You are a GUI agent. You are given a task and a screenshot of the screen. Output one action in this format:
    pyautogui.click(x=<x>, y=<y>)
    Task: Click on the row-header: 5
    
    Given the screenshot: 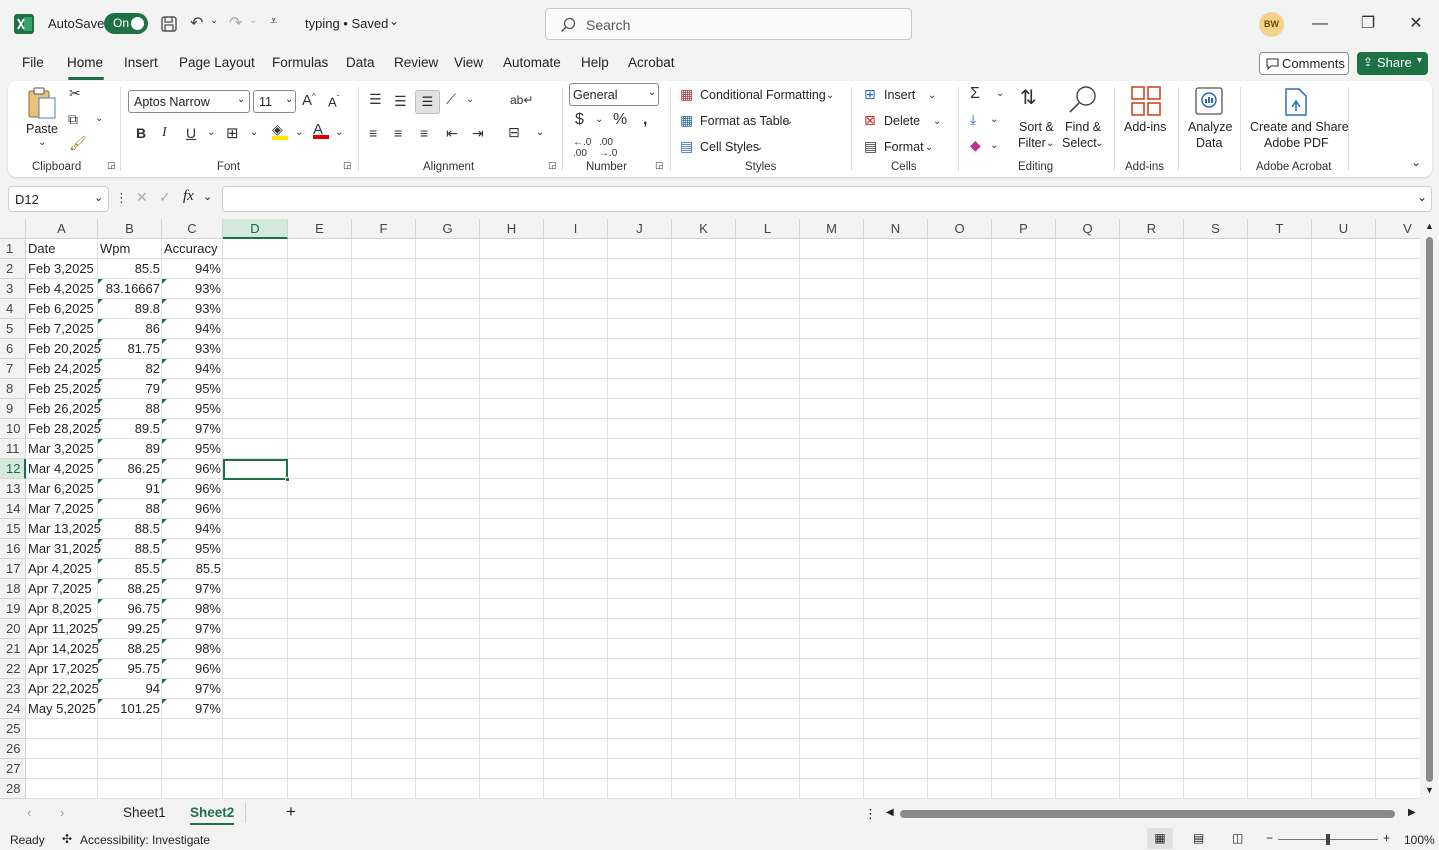 What is the action you would take?
    pyautogui.click(x=13, y=329)
    